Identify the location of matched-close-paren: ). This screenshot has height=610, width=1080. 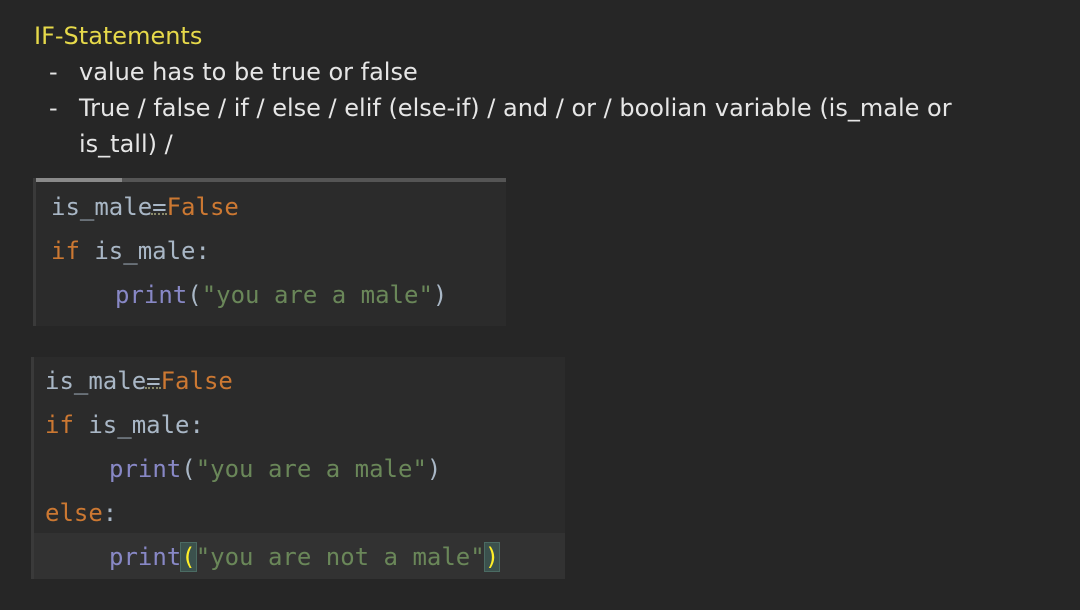
(492, 557).